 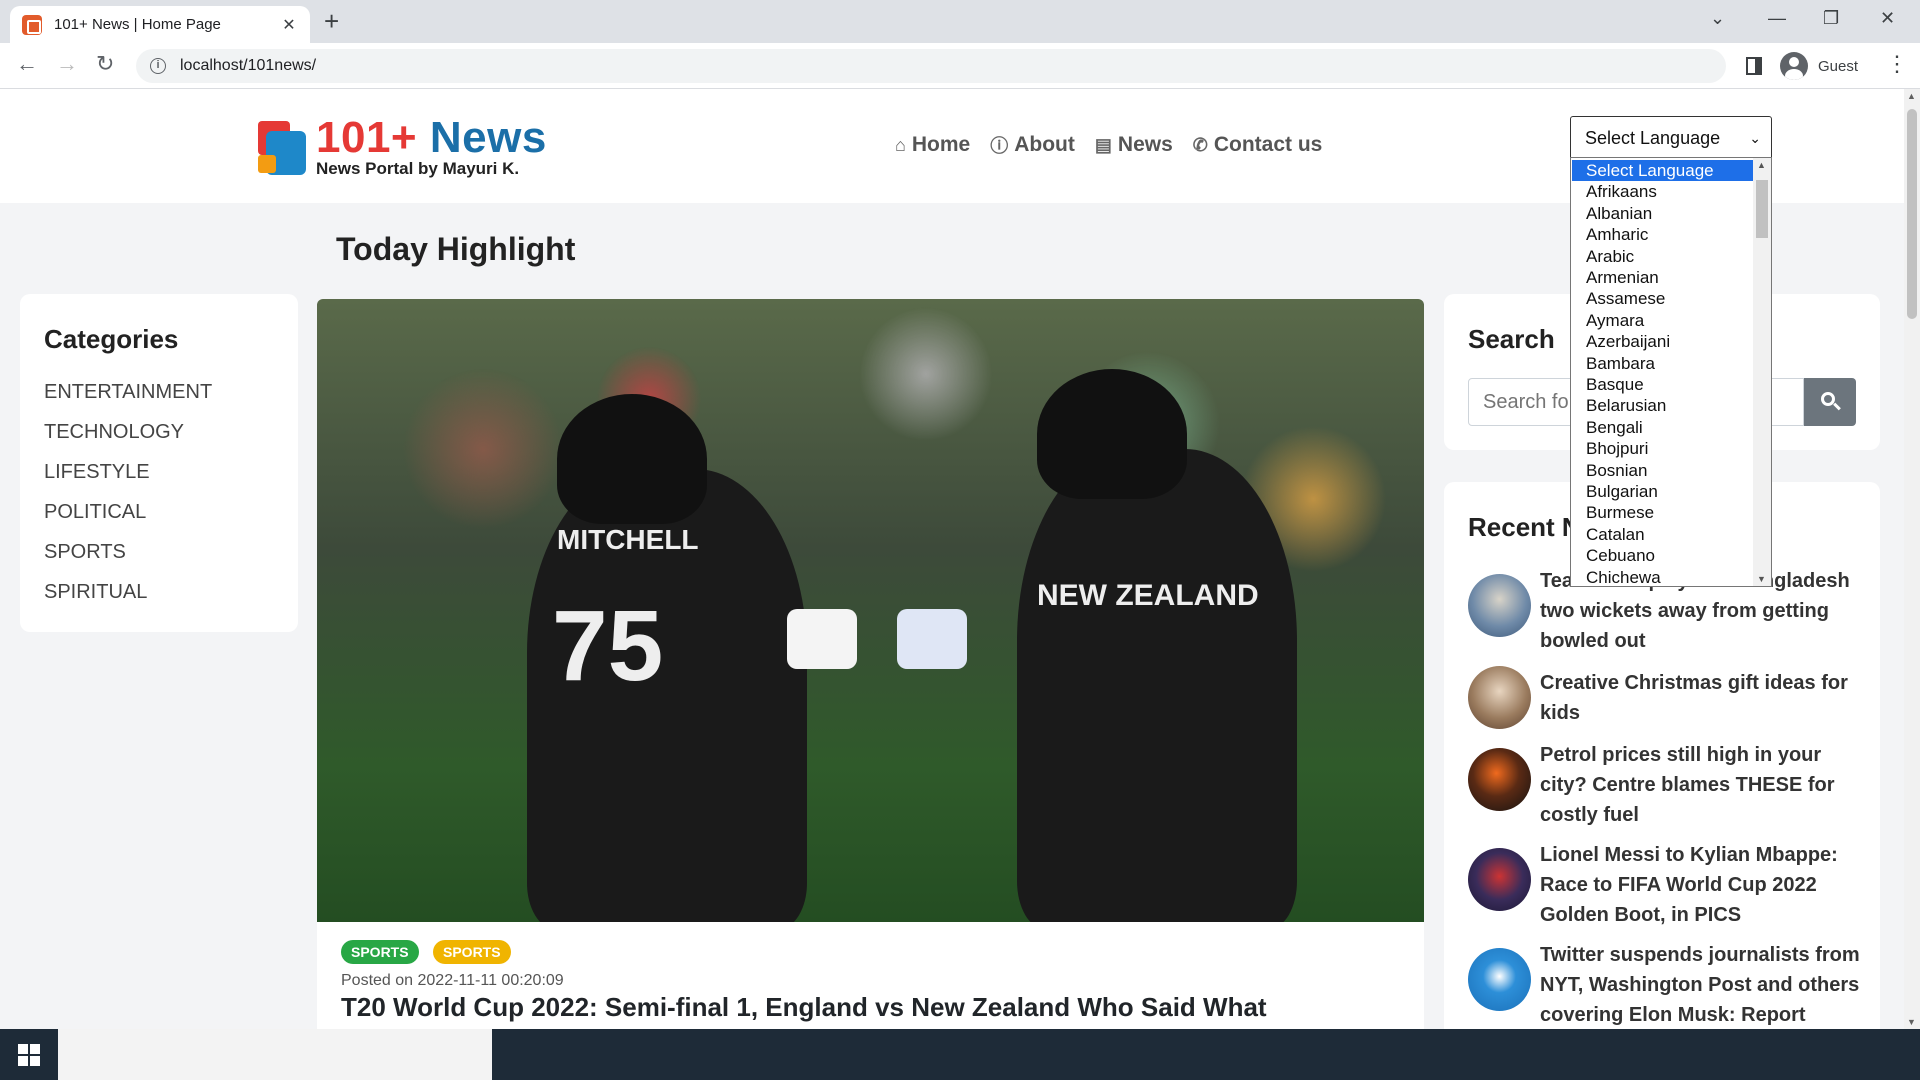 I want to click on search-title: Search, so click(x=1511, y=339).